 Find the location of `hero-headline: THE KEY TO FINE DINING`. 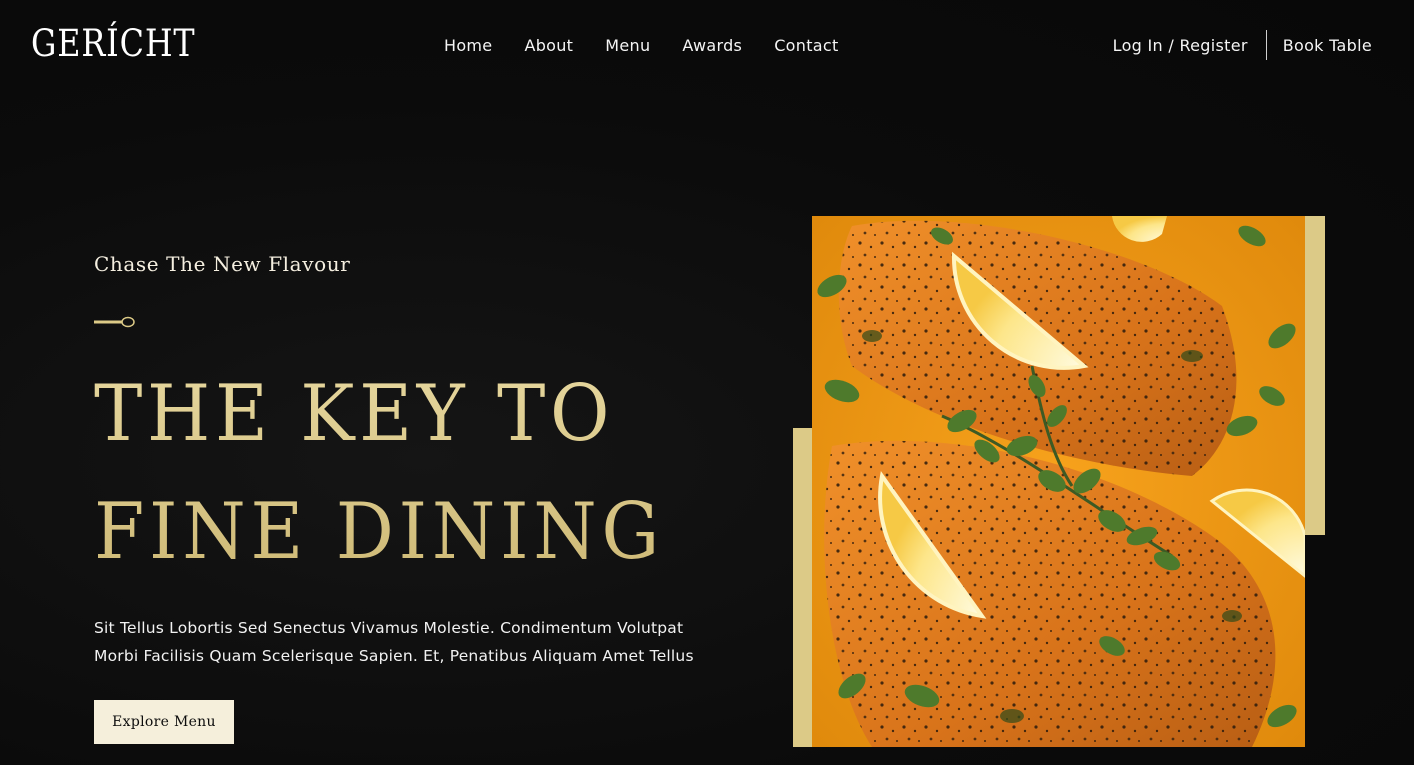

hero-headline: THE KEY TO FINE DINING is located at coordinates (379, 473).